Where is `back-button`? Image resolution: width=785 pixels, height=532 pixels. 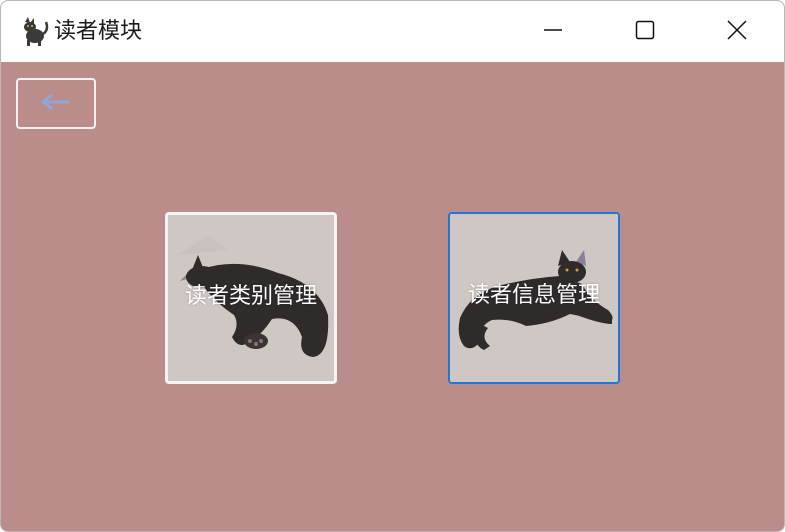
back-button is located at coordinates (56, 103).